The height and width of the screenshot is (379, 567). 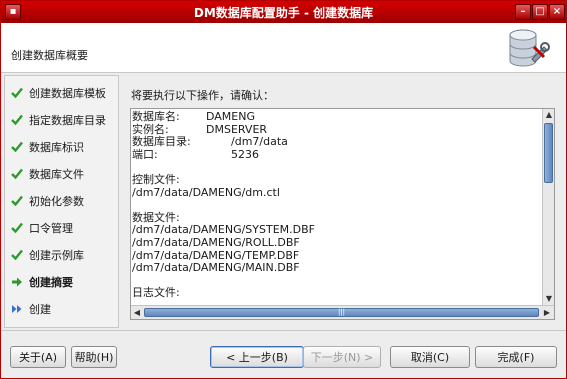 I want to click on cancel-button: 取消(C), so click(x=430, y=357).